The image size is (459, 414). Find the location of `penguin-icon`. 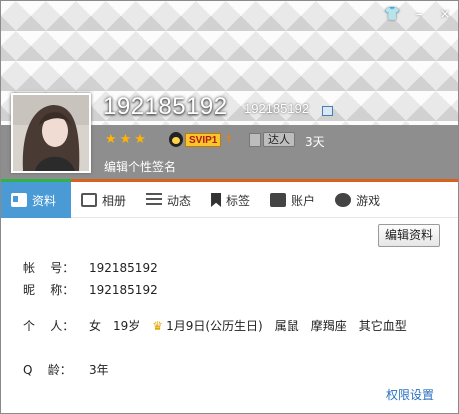

penguin-icon is located at coordinates (176, 139).